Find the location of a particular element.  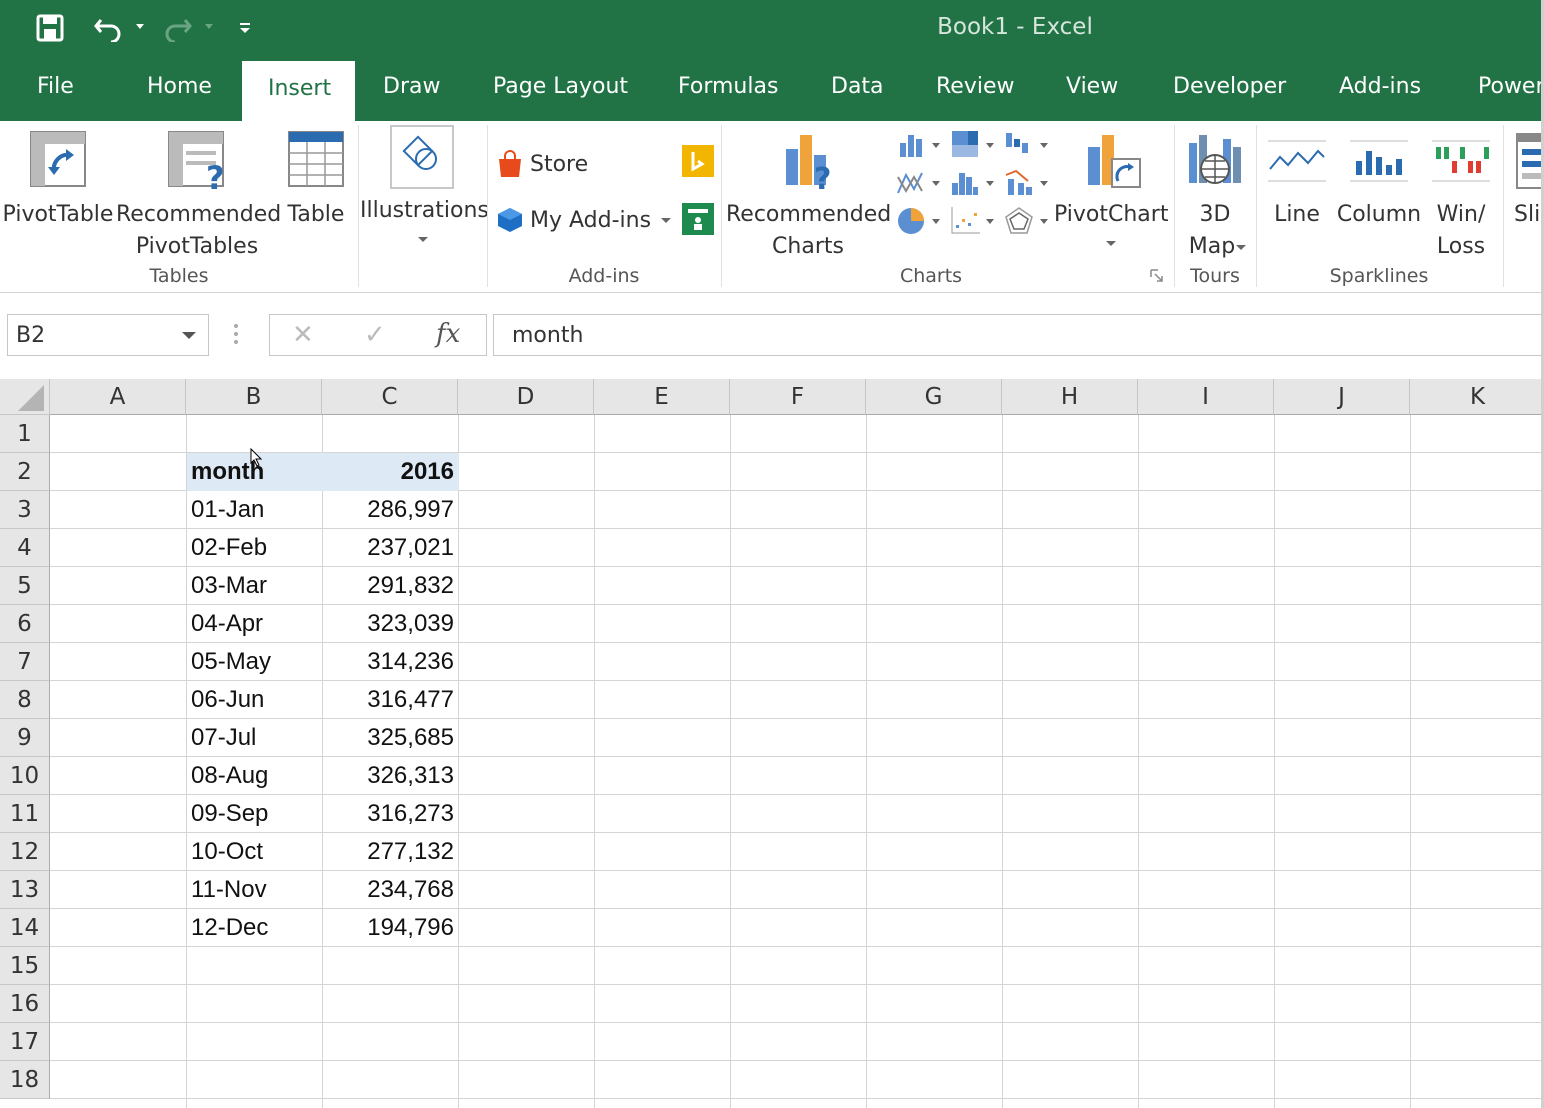

sparkline-line-button: Line is located at coordinates (1297, 189).